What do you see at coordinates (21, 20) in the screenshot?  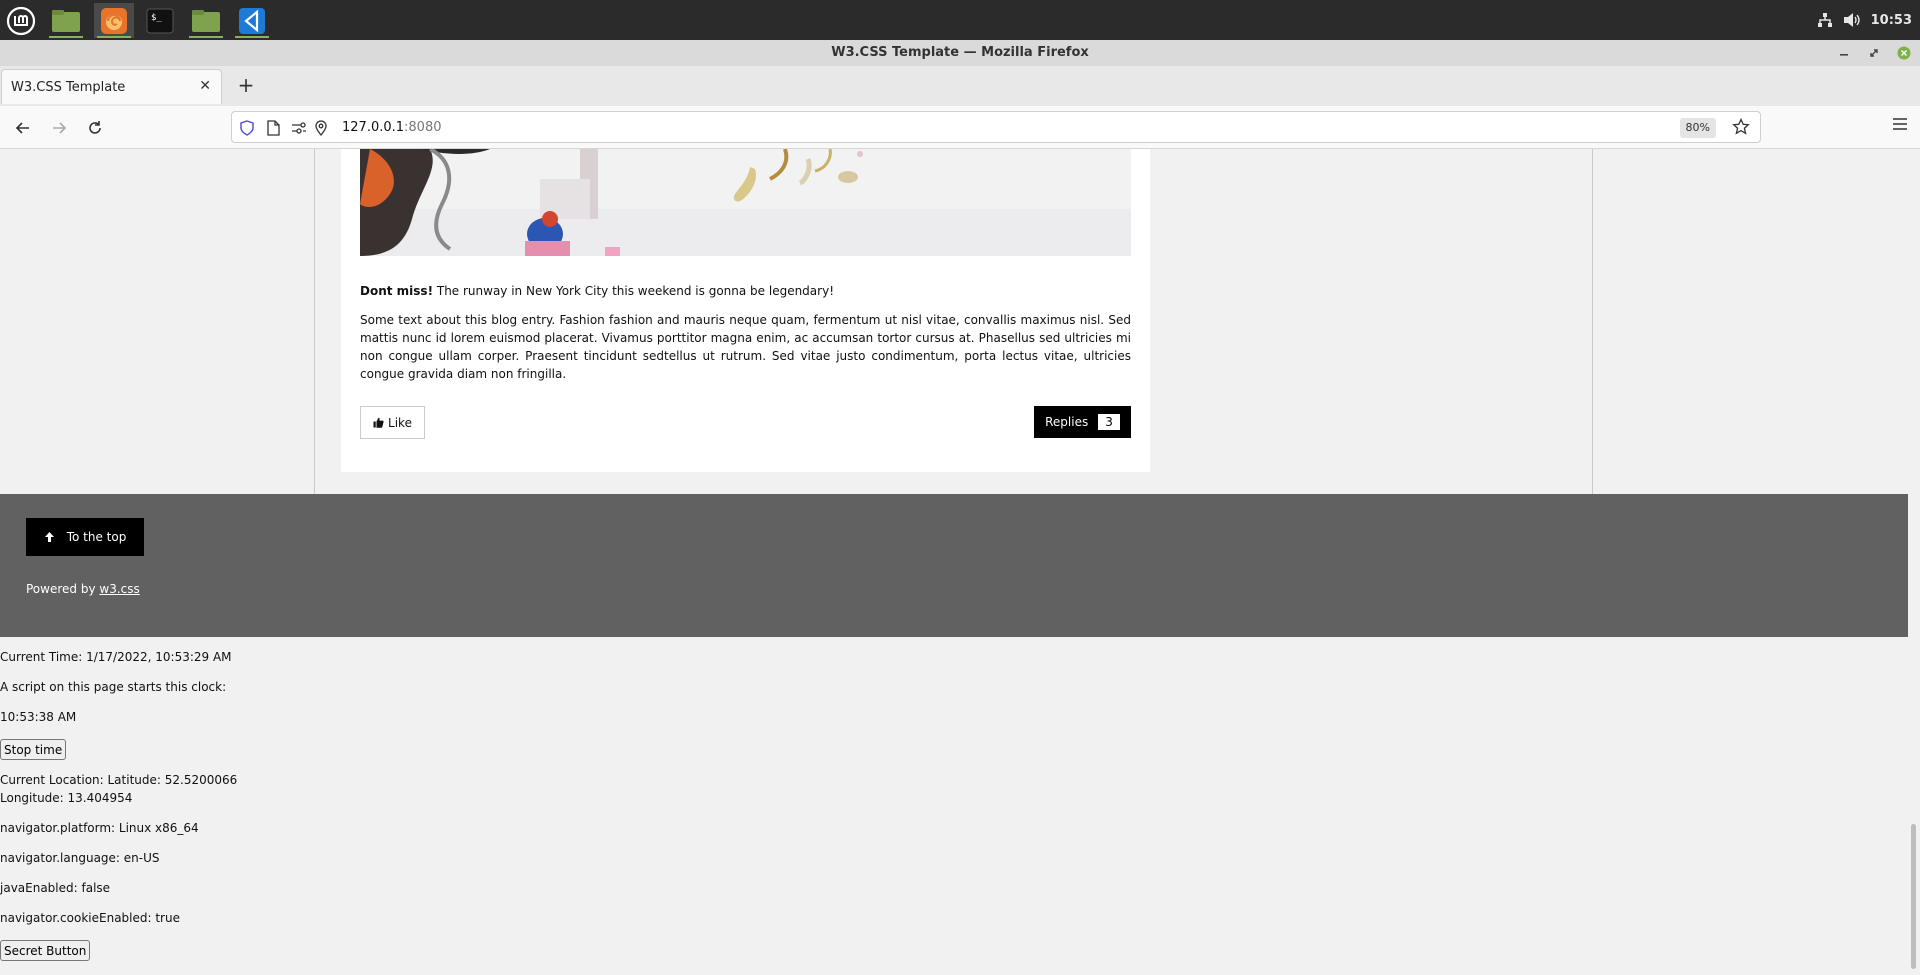 I see `mint-menu-icon` at bounding box center [21, 20].